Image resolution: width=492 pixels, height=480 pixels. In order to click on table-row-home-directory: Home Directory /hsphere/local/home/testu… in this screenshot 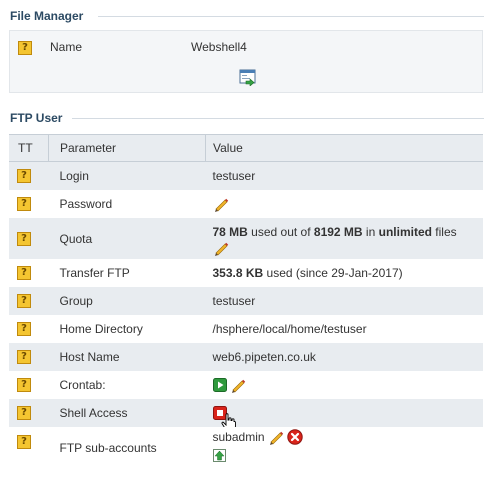, I will do `click(246, 329)`.